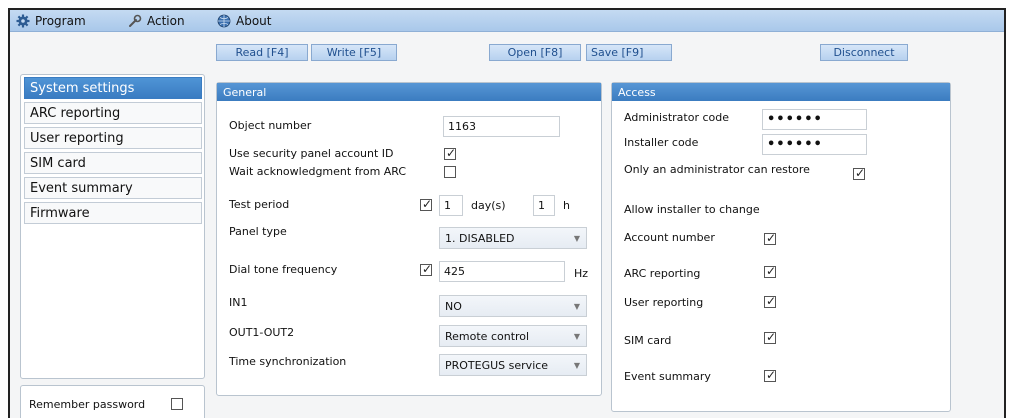 This screenshot has height=418, width=1014. What do you see at coordinates (113, 163) in the screenshot?
I see `sidebar-item-sim-card: SIM card` at bounding box center [113, 163].